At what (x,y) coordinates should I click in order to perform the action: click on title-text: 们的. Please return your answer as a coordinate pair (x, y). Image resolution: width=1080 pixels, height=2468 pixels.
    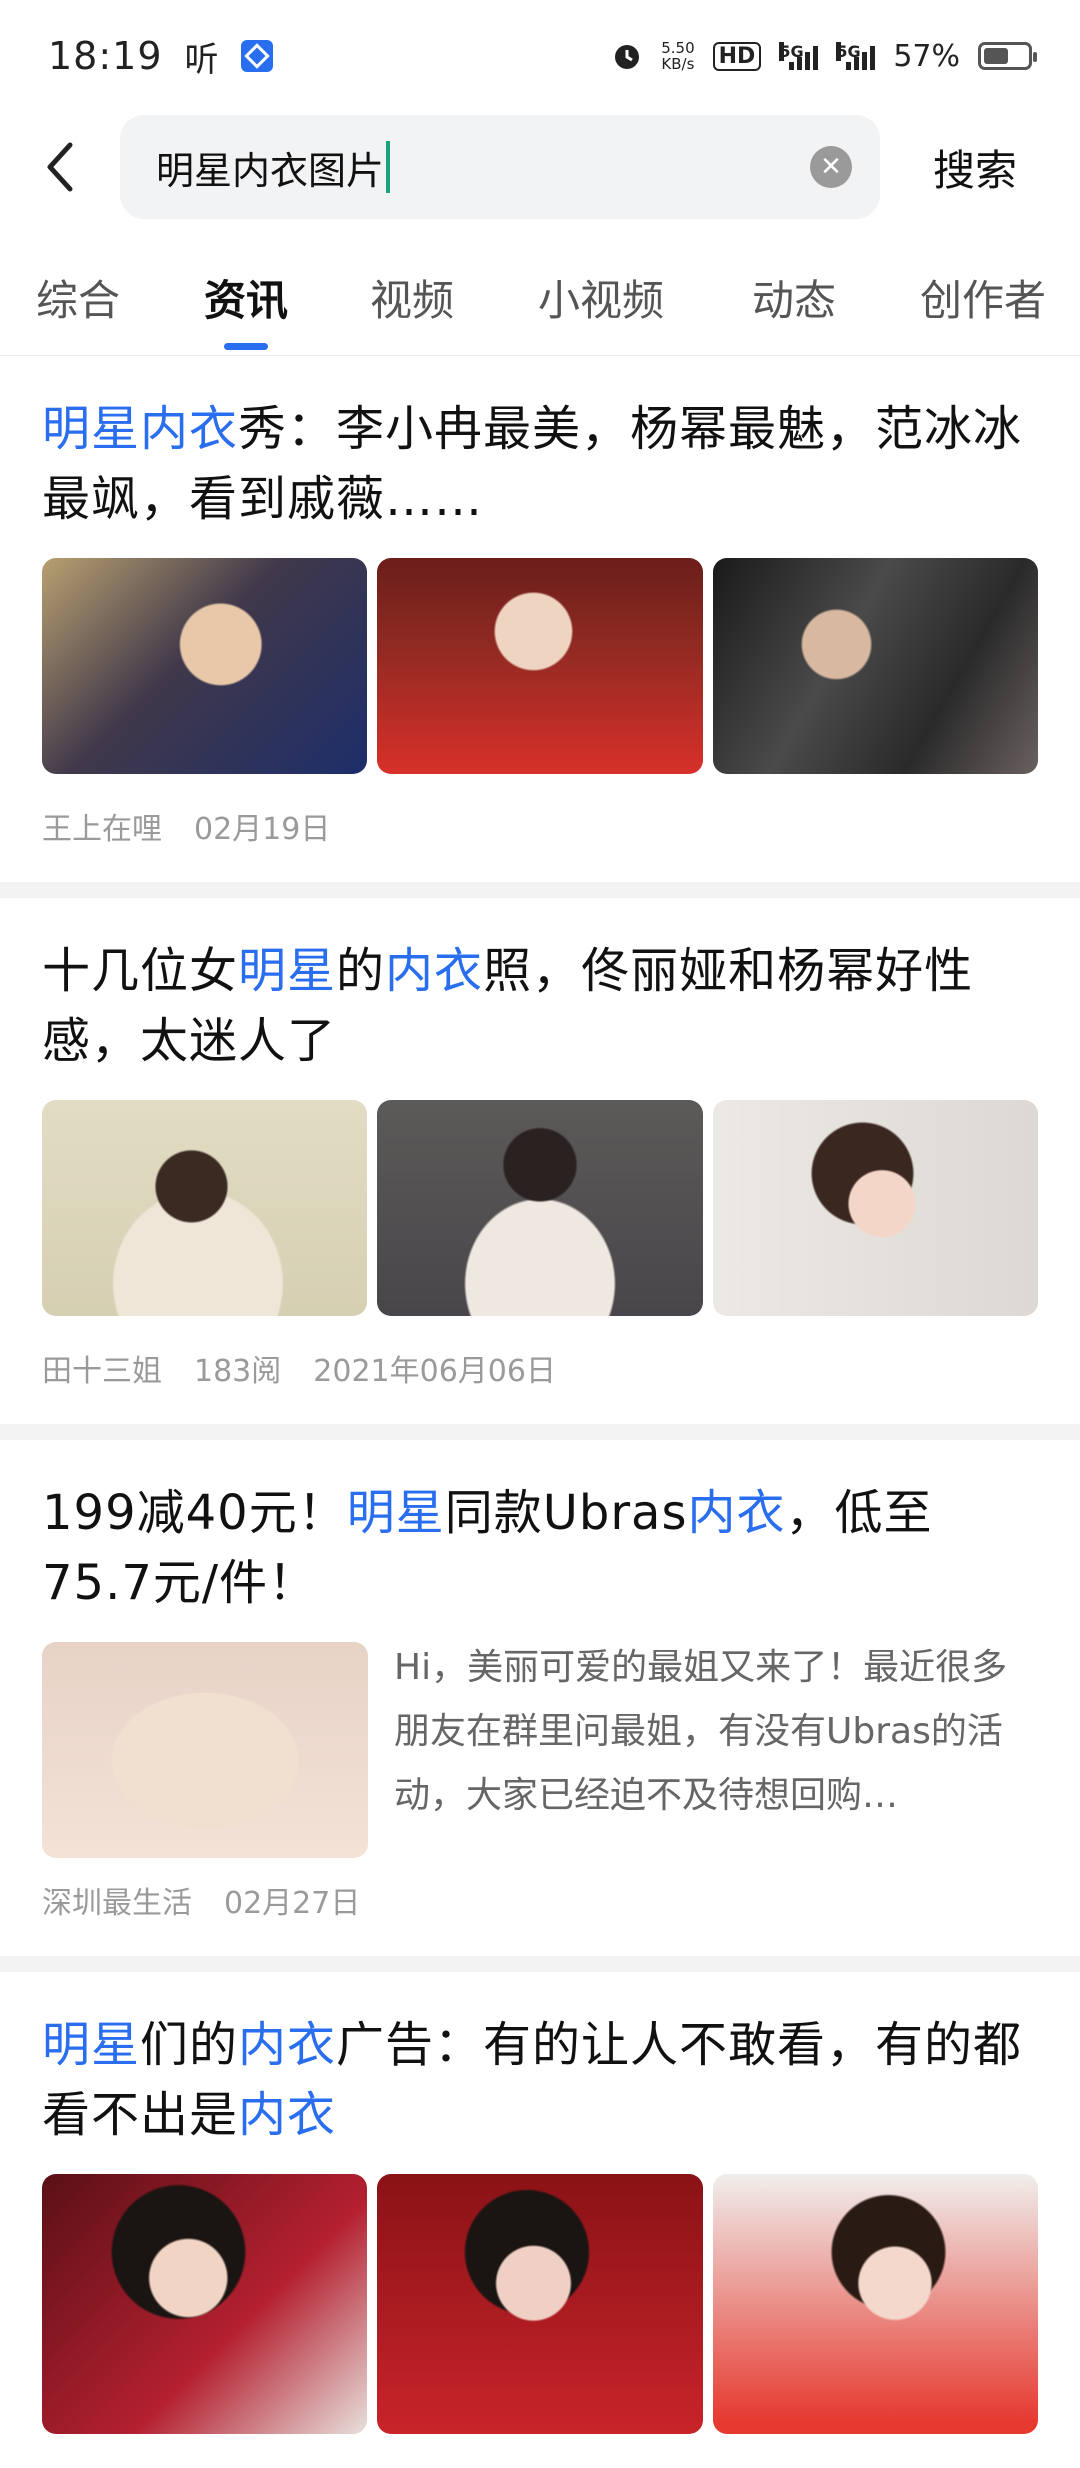
    Looking at the image, I should click on (189, 2045).